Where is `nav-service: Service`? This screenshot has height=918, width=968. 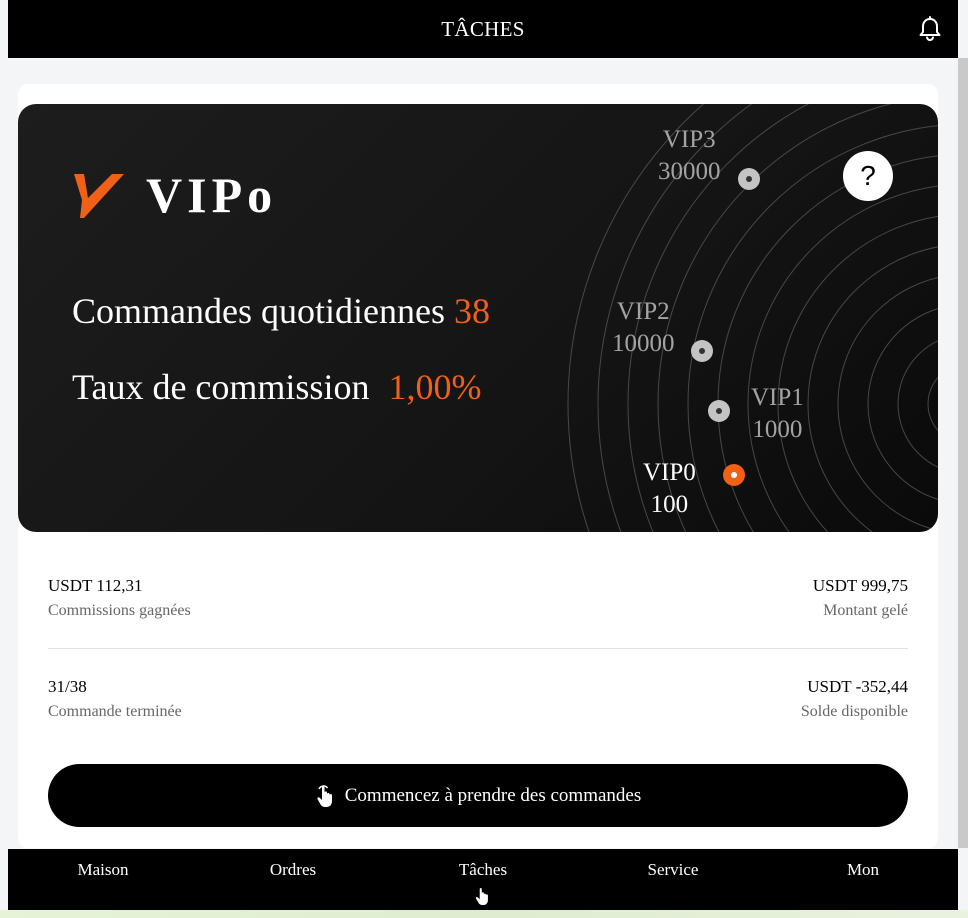
nav-service: Service is located at coordinates (673, 870).